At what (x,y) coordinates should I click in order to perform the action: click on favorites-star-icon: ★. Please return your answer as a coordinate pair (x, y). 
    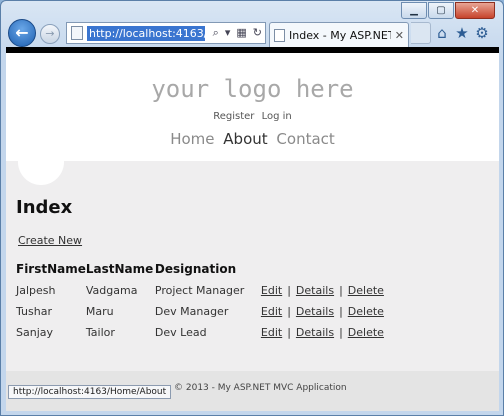
    Looking at the image, I should click on (462, 33).